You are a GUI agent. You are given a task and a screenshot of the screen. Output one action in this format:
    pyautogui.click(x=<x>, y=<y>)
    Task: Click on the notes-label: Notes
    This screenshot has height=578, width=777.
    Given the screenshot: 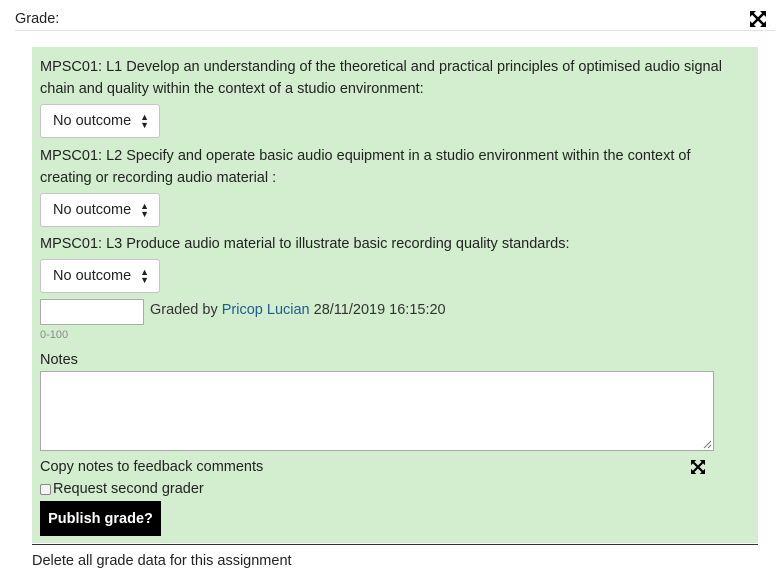 What is the action you would take?
    pyautogui.click(x=59, y=360)
    